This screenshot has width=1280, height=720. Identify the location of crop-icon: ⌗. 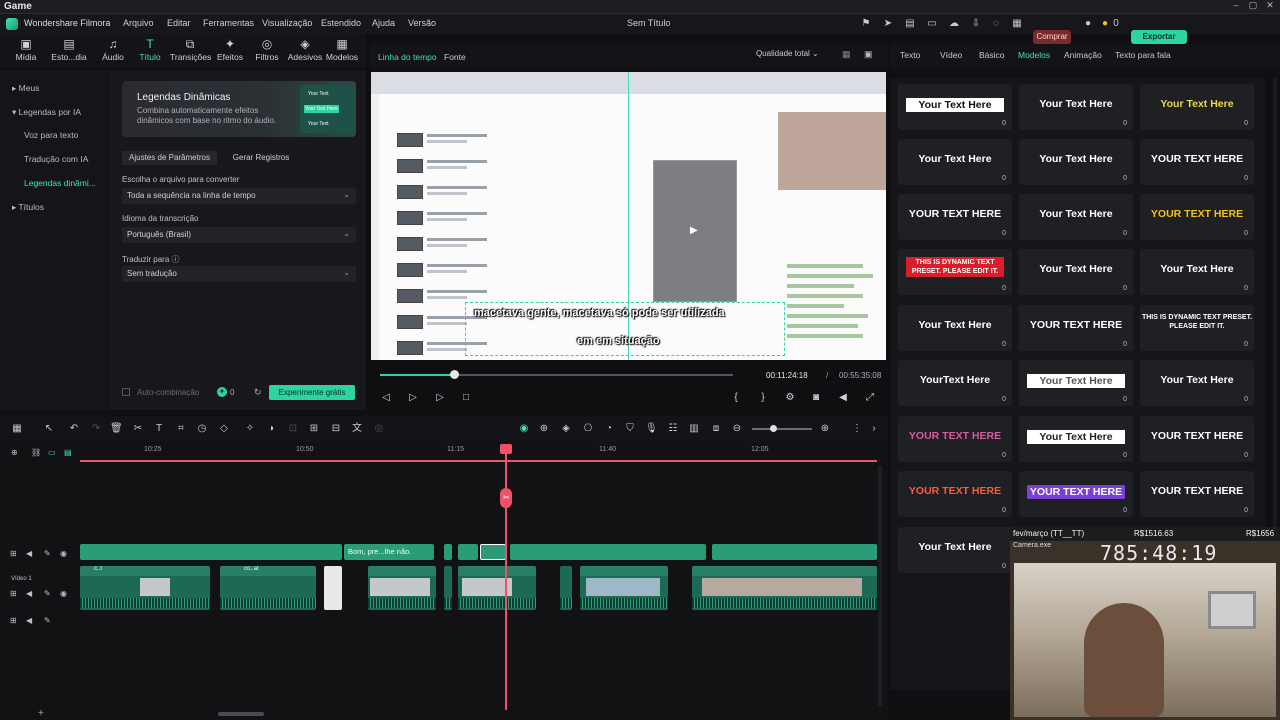
(181, 429).